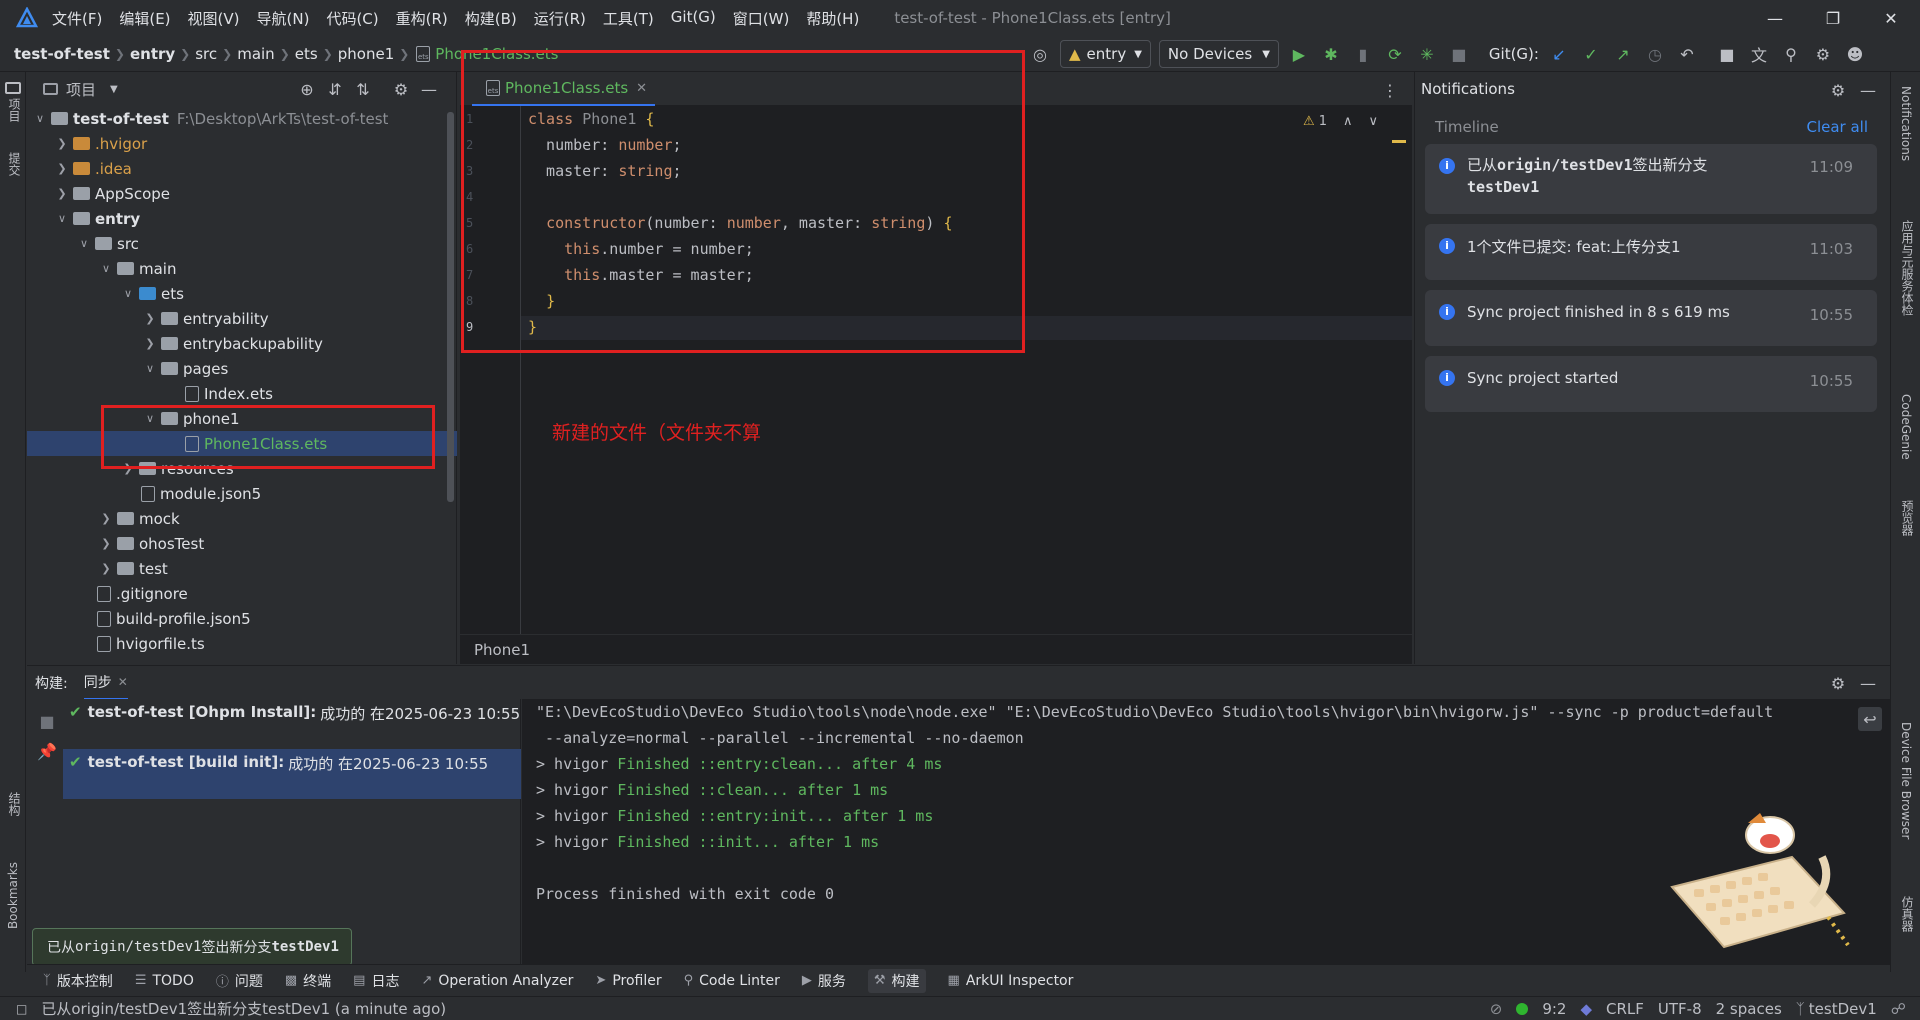  Describe the element at coordinates (214, 18) in the screenshot. I see `menu-view: 视图(V)` at that location.